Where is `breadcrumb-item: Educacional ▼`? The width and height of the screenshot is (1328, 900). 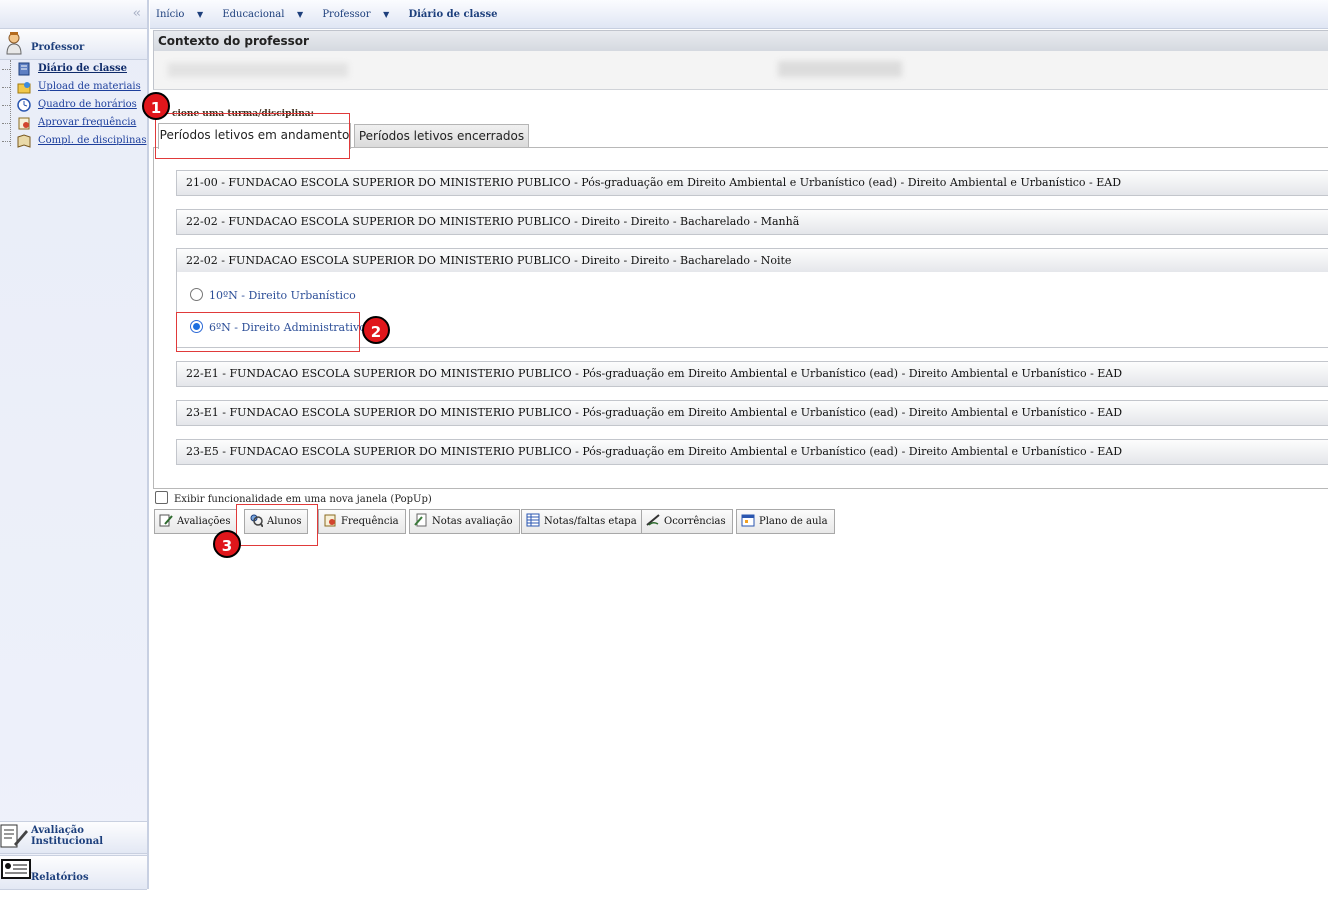 breadcrumb-item: Educacional ▼ is located at coordinates (266, 14).